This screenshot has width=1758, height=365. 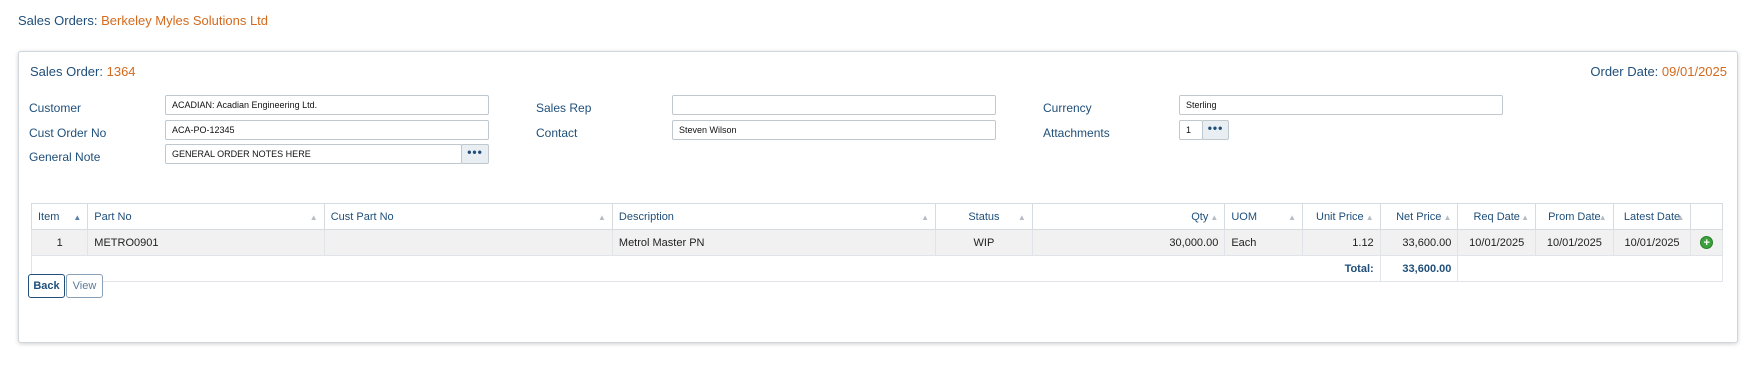 What do you see at coordinates (68, 133) in the screenshot?
I see `cust-order-no-label: Cust Order No` at bounding box center [68, 133].